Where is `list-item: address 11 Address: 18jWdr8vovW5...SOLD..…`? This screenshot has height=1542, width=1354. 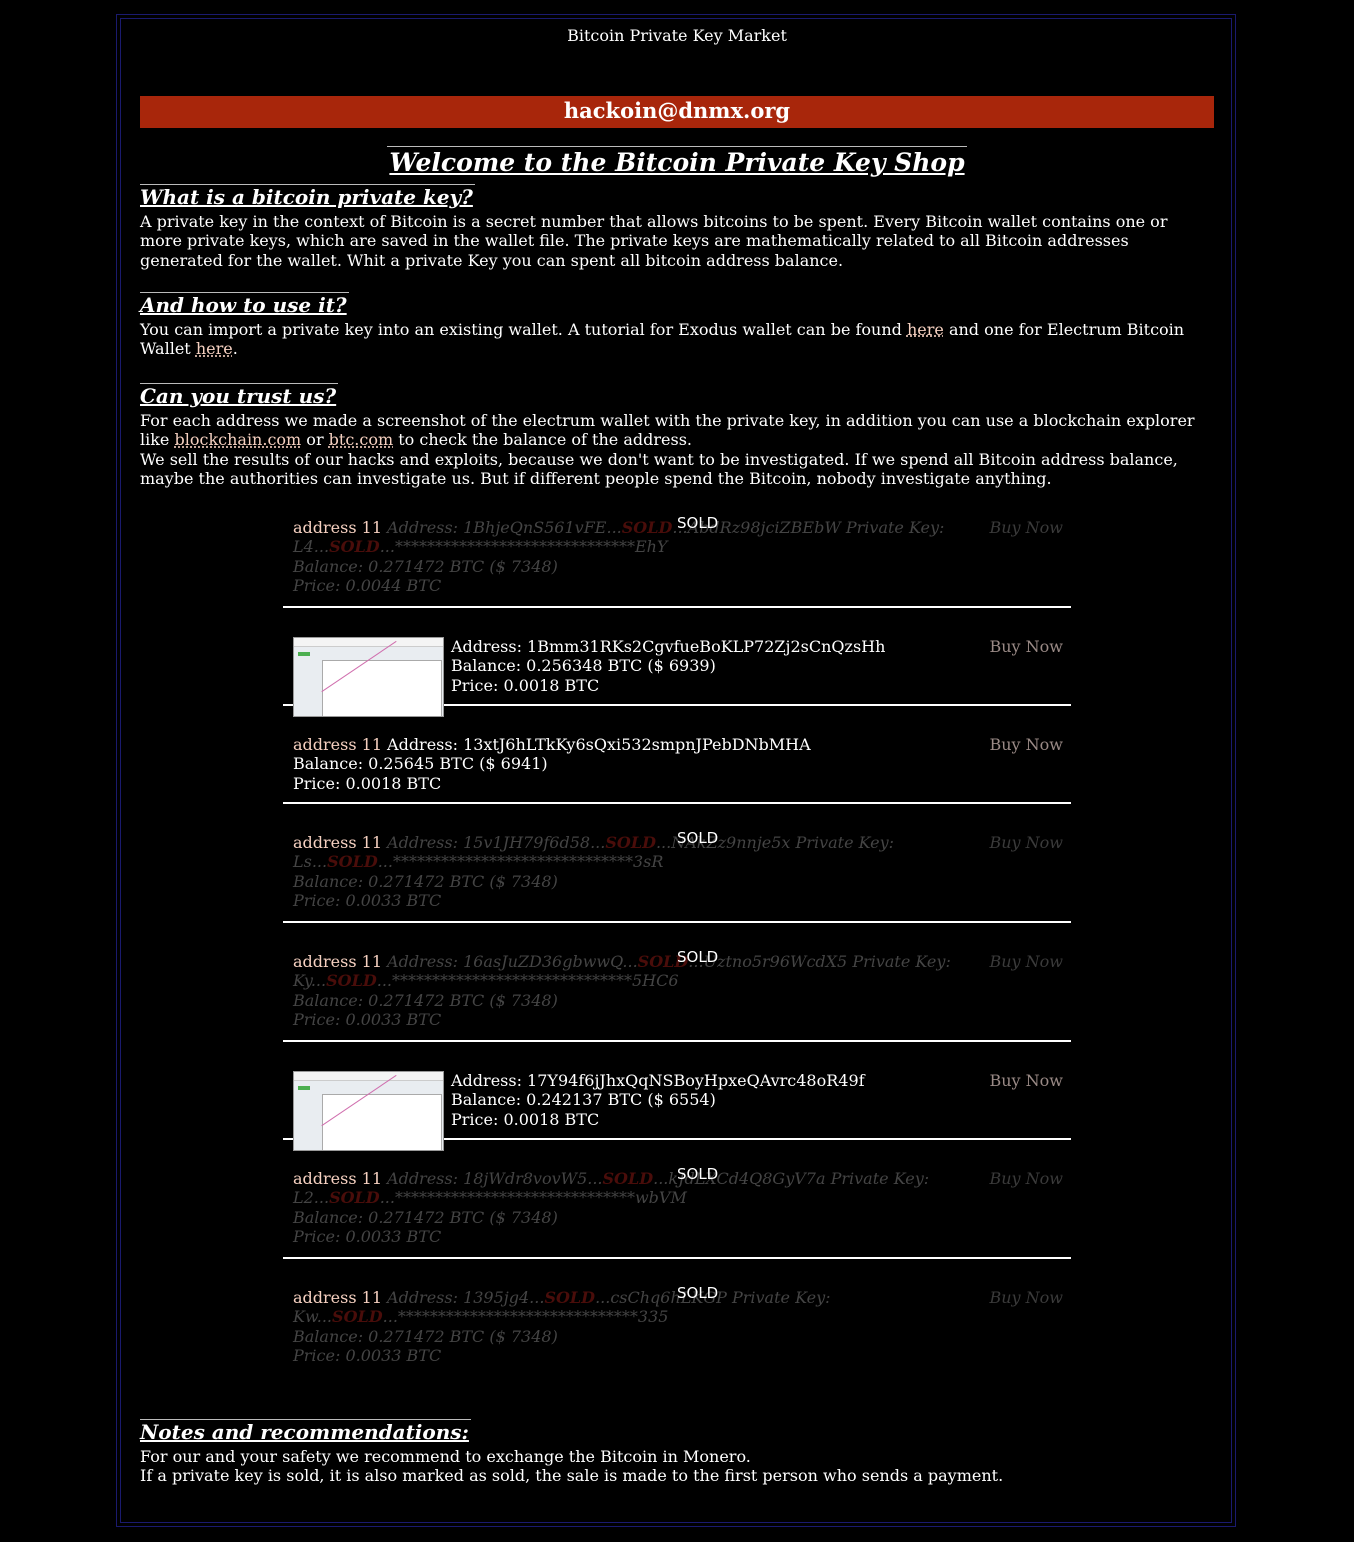 list-item: address 11 Address: 18jWdr8vovW5...SOLD..… is located at coordinates (677, 1212).